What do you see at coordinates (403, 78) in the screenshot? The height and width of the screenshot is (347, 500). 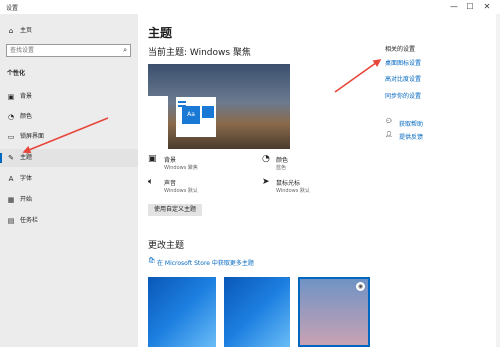 I see `high-contrast-link: 高对比度设置` at bounding box center [403, 78].